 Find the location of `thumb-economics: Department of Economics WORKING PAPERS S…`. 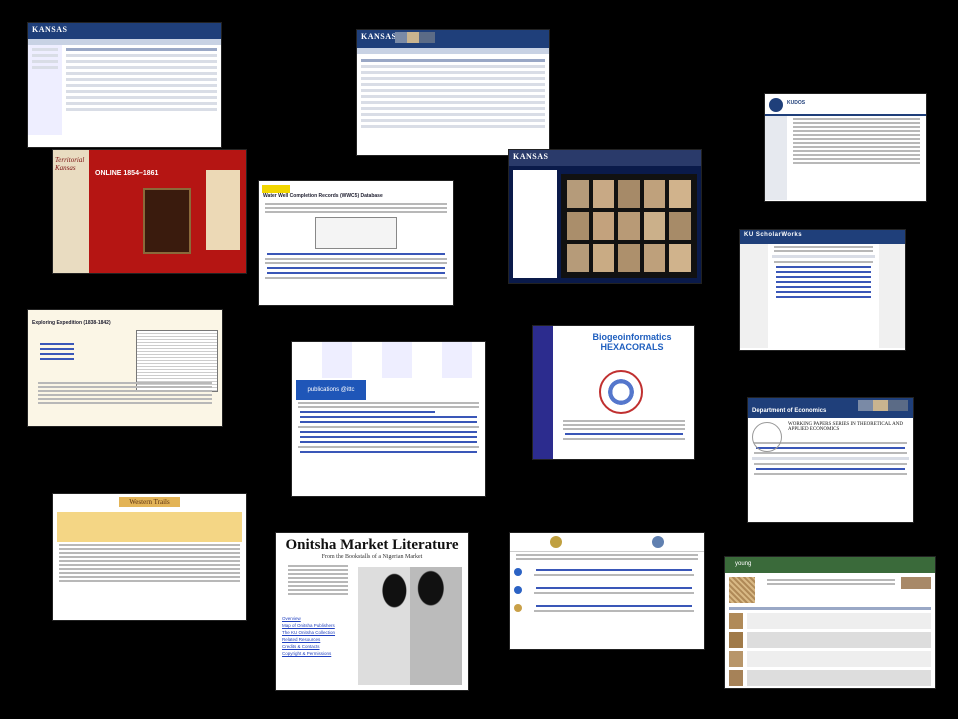

thumb-economics: Department of Economics WORKING PAPERS S… is located at coordinates (830, 460).